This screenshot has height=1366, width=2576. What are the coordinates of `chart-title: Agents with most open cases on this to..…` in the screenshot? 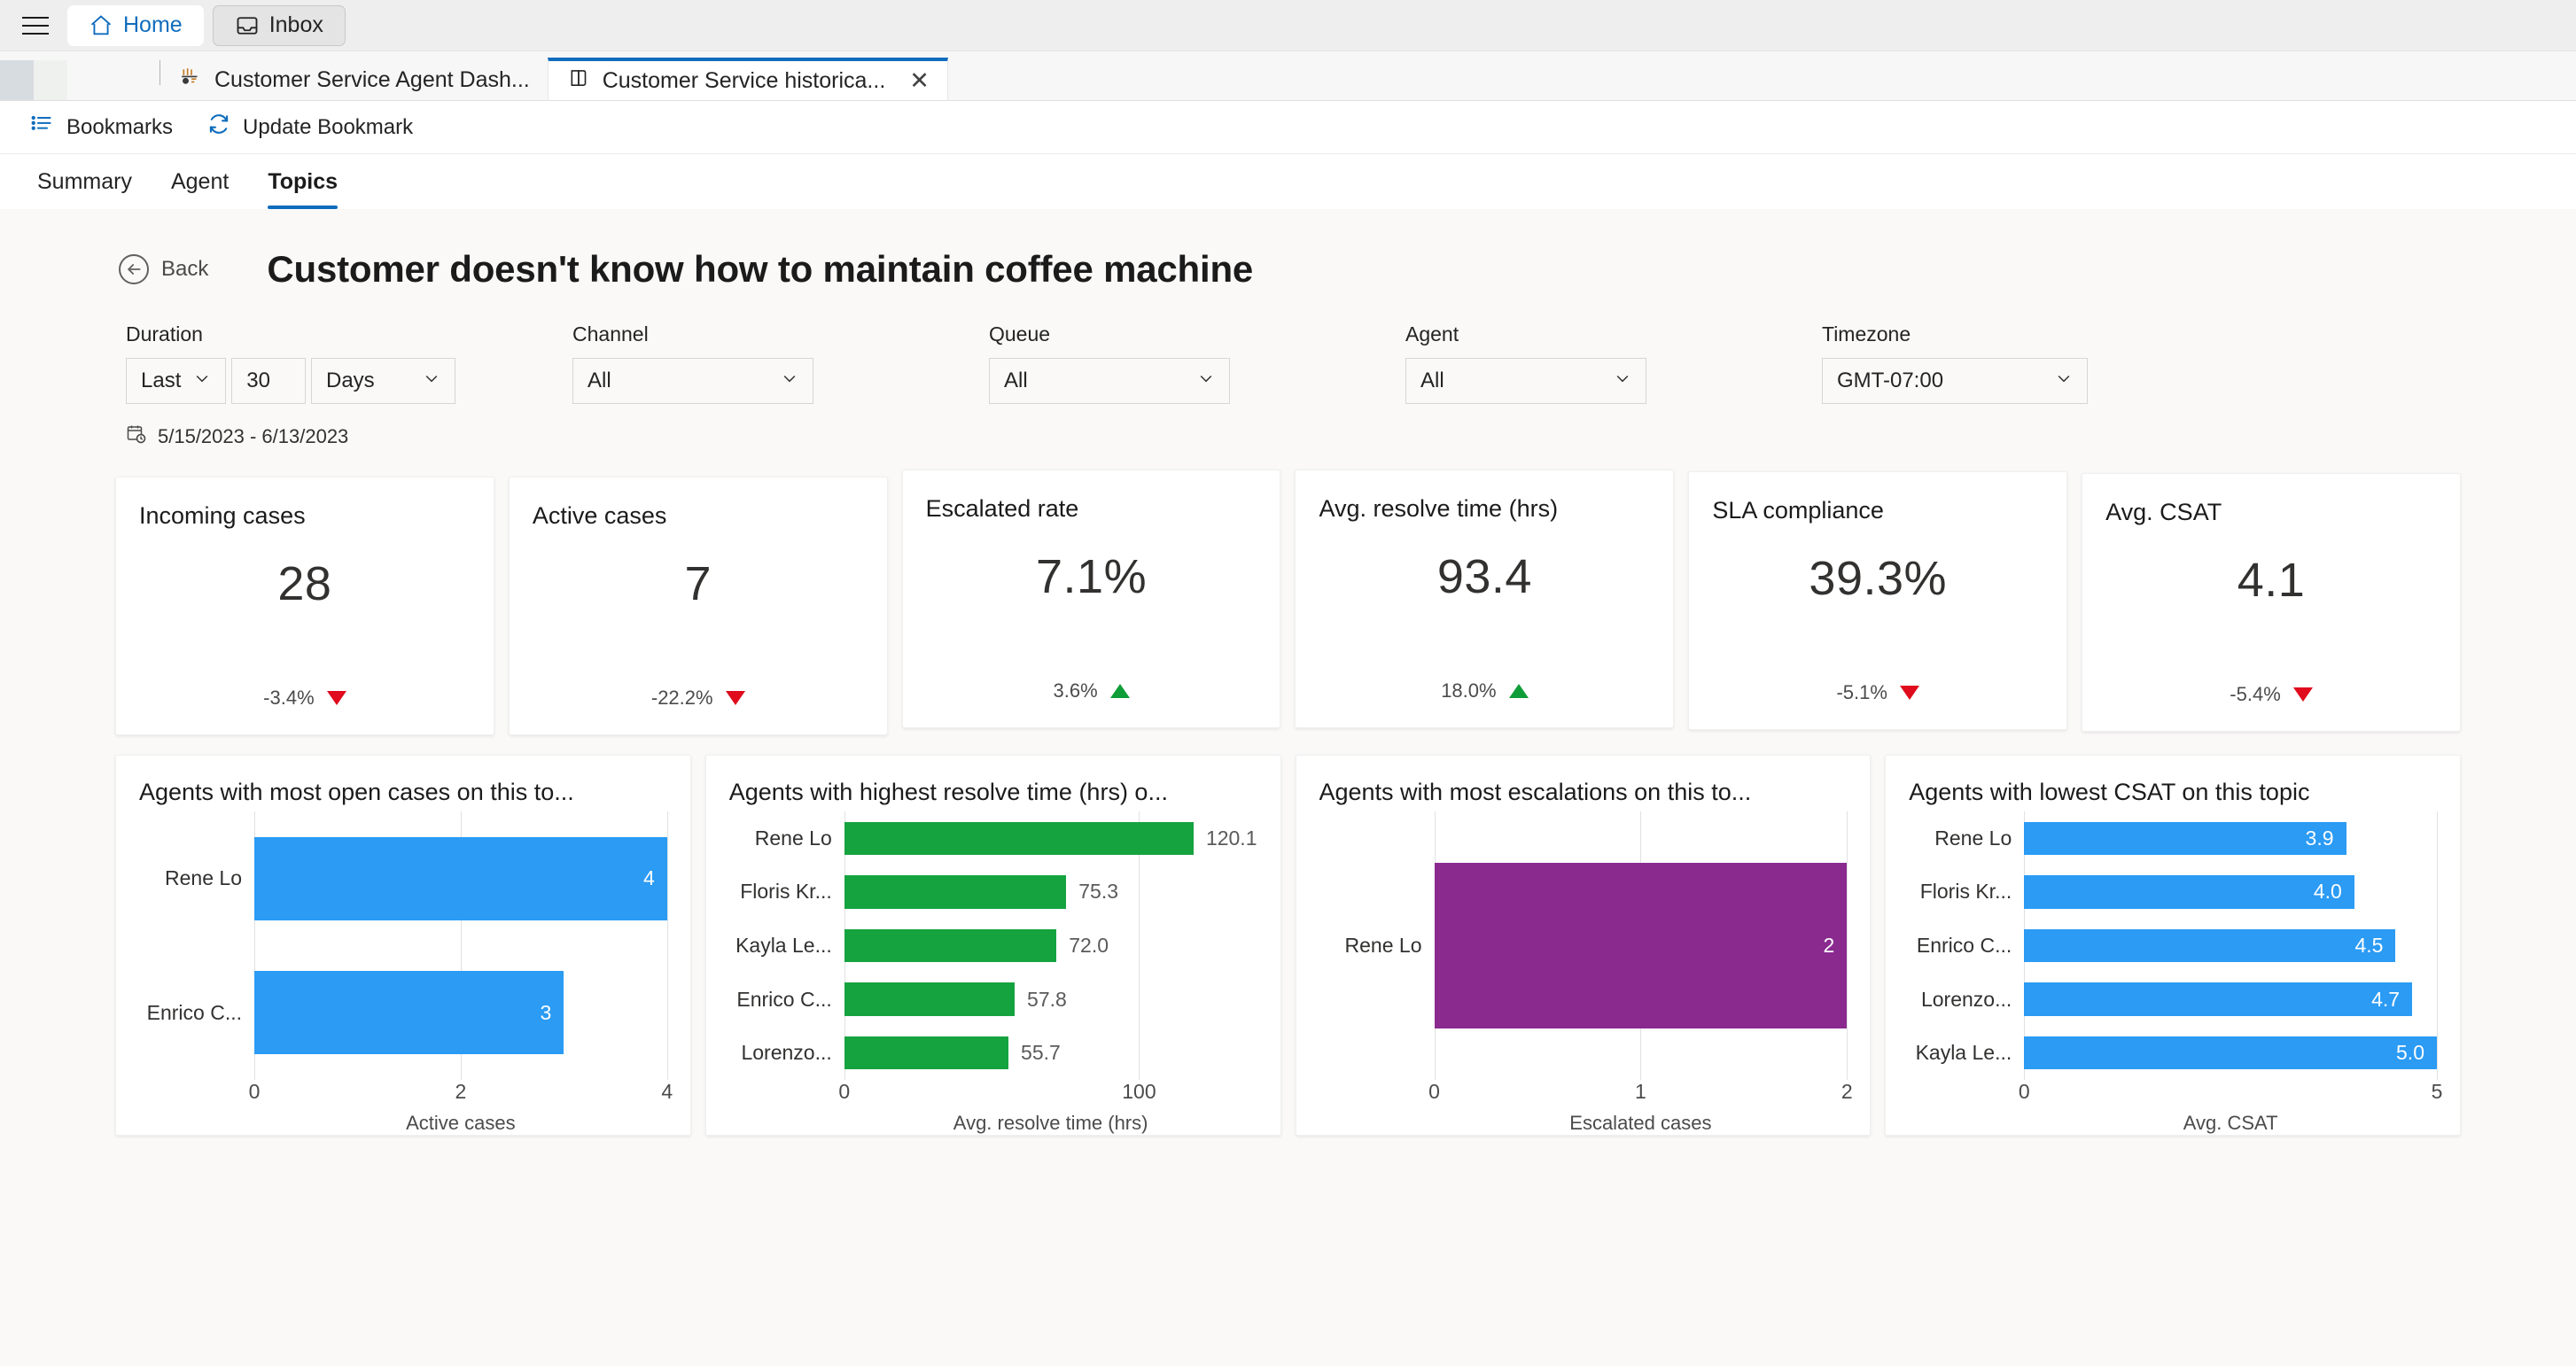 It's located at (356, 792).